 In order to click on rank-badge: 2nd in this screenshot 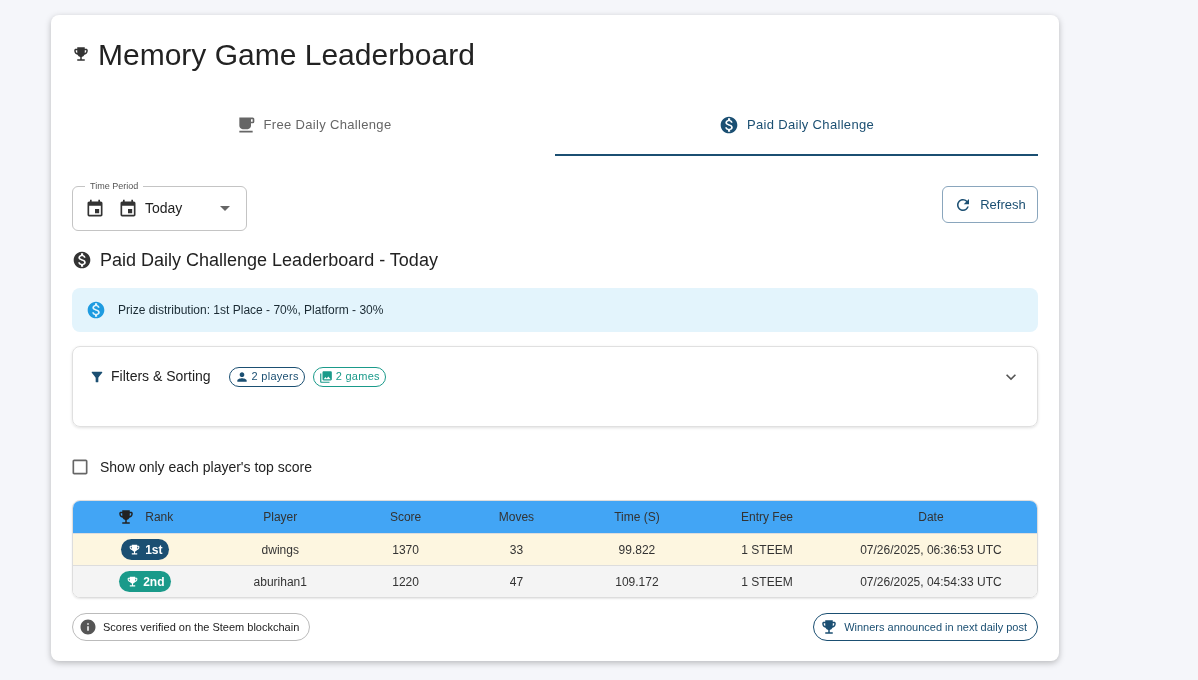, I will do `click(145, 581)`.